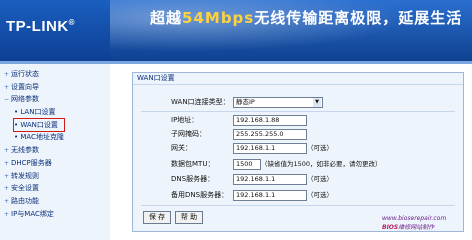 The width and height of the screenshot is (472, 240). I want to click on mask-input: 255.255.255.0, so click(270, 134).